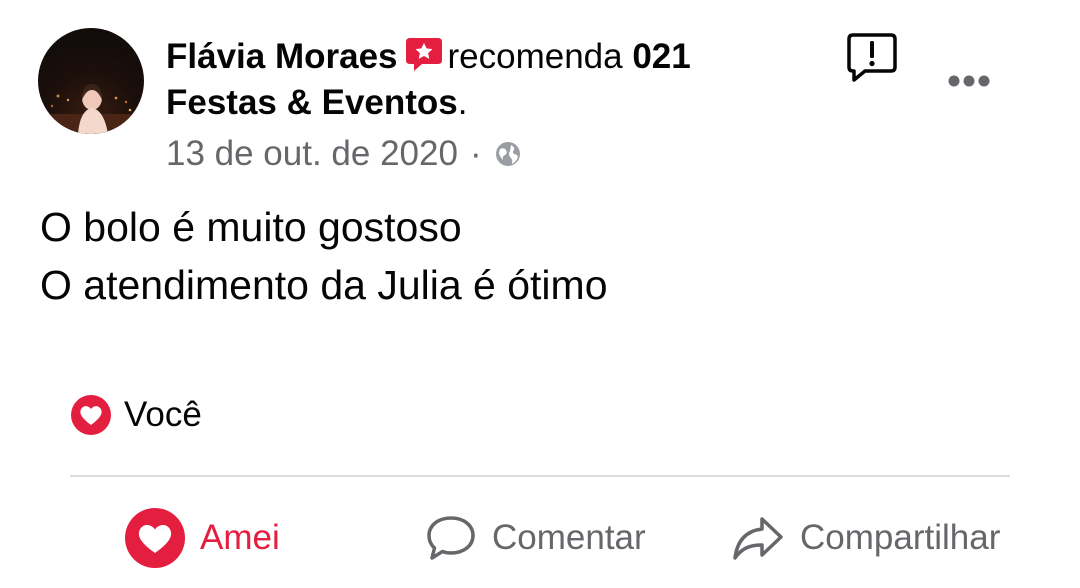 The width and height of the screenshot is (1080, 588). I want to click on share-icon, so click(758, 538).